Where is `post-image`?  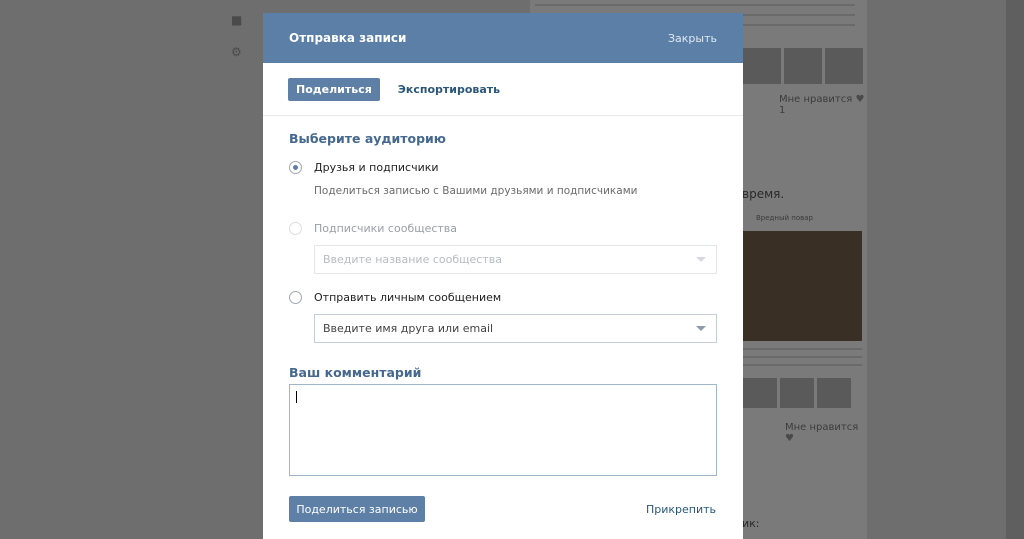
post-image is located at coordinates (802, 286).